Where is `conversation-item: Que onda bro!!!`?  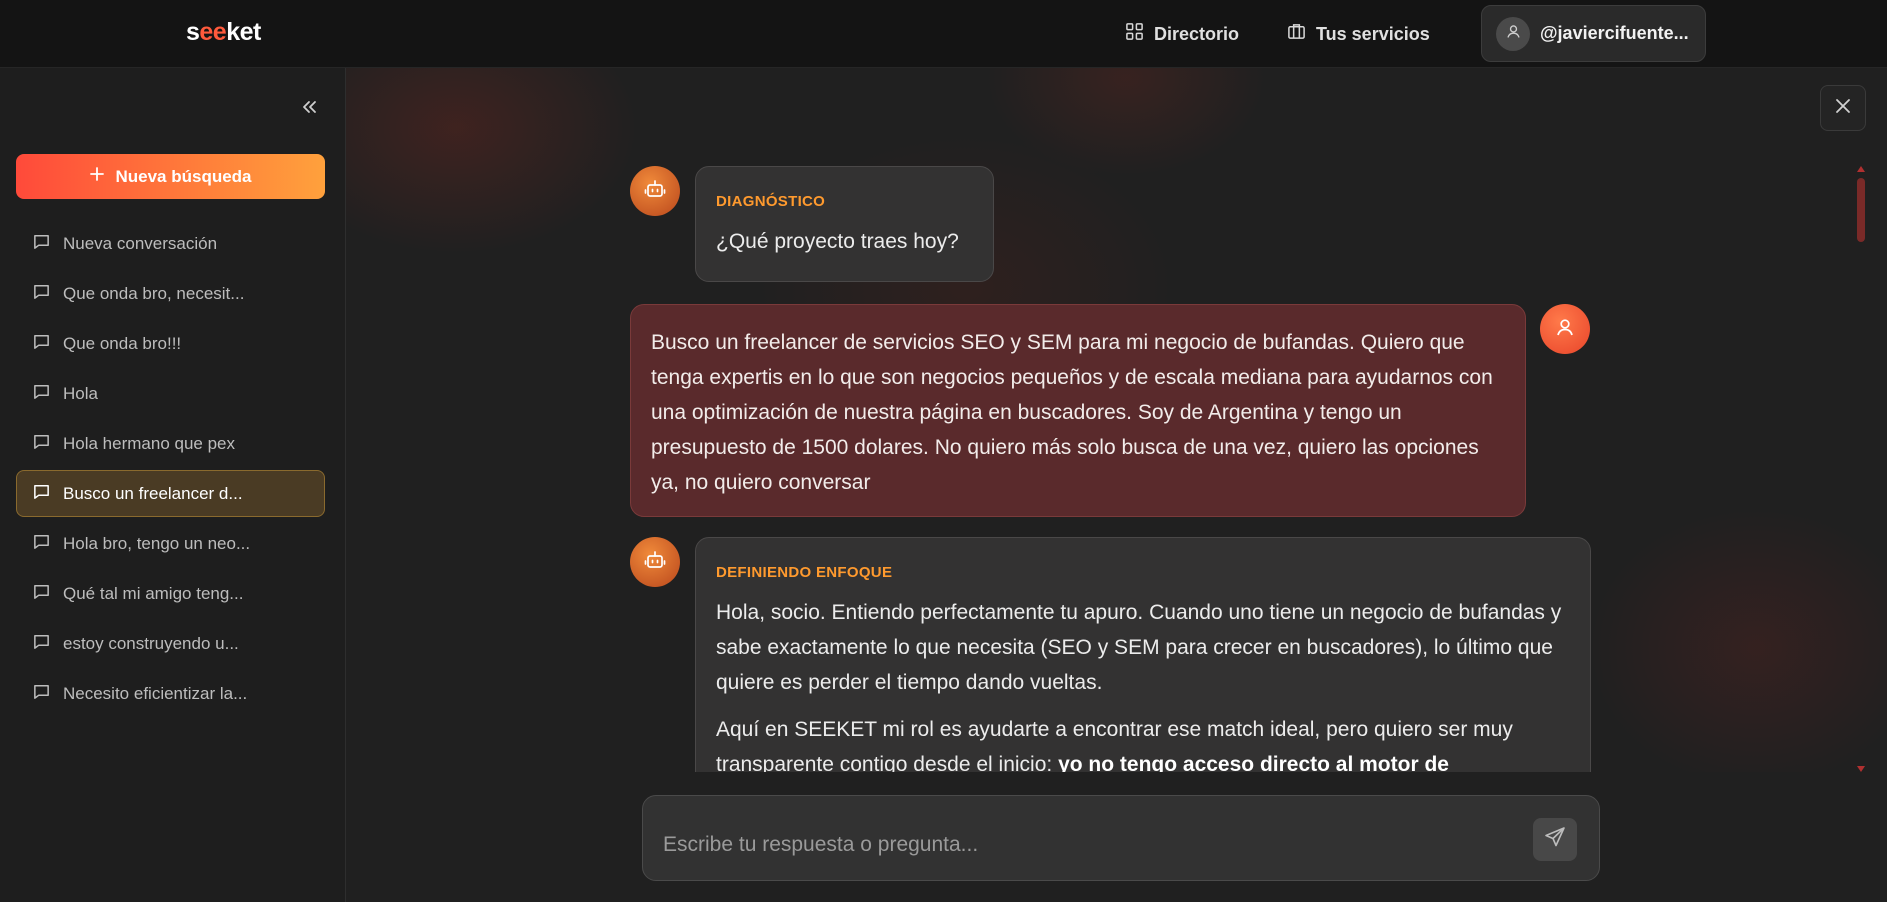
conversation-item: Que onda bro!!! is located at coordinates (170, 343).